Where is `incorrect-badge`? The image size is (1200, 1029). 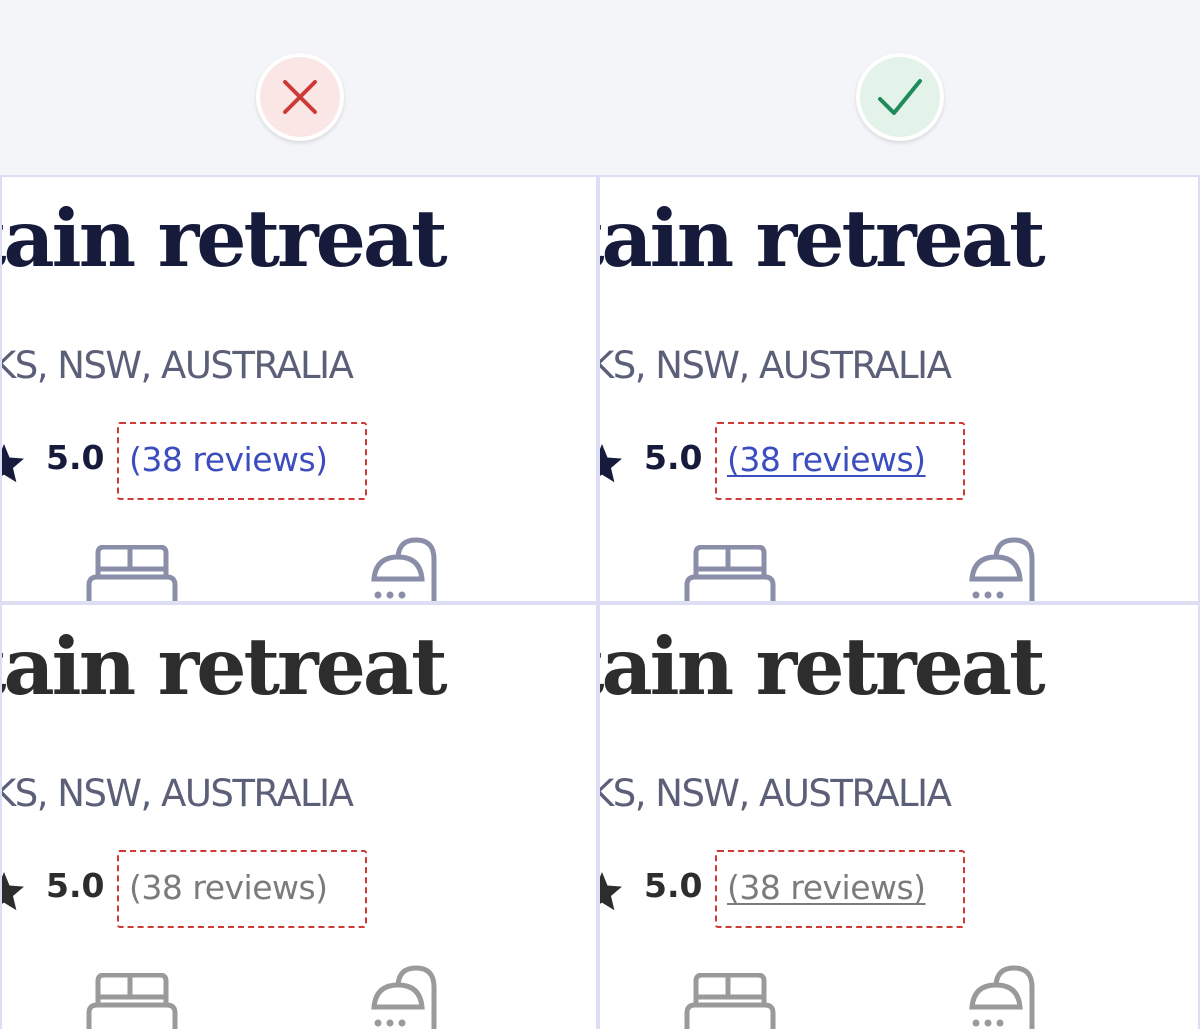 incorrect-badge is located at coordinates (300, 97).